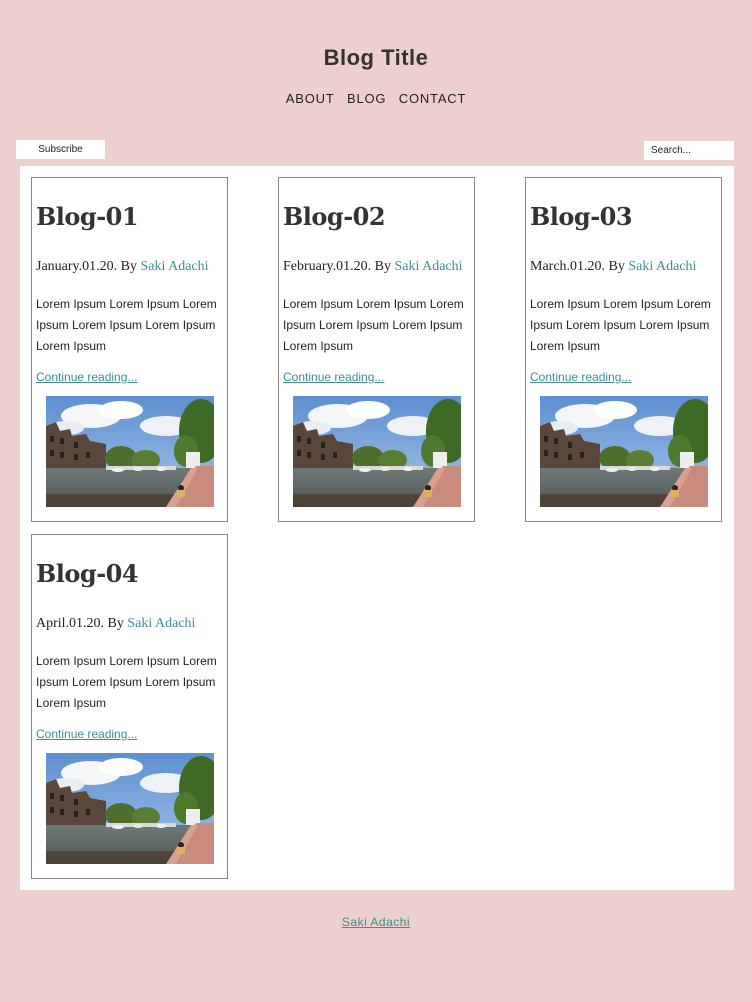 The height and width of the screenshot is (1002, 752). Describe the element at coordinates (366, 98) in the screenshot. I see `nav-blog: BLOG` at that location.